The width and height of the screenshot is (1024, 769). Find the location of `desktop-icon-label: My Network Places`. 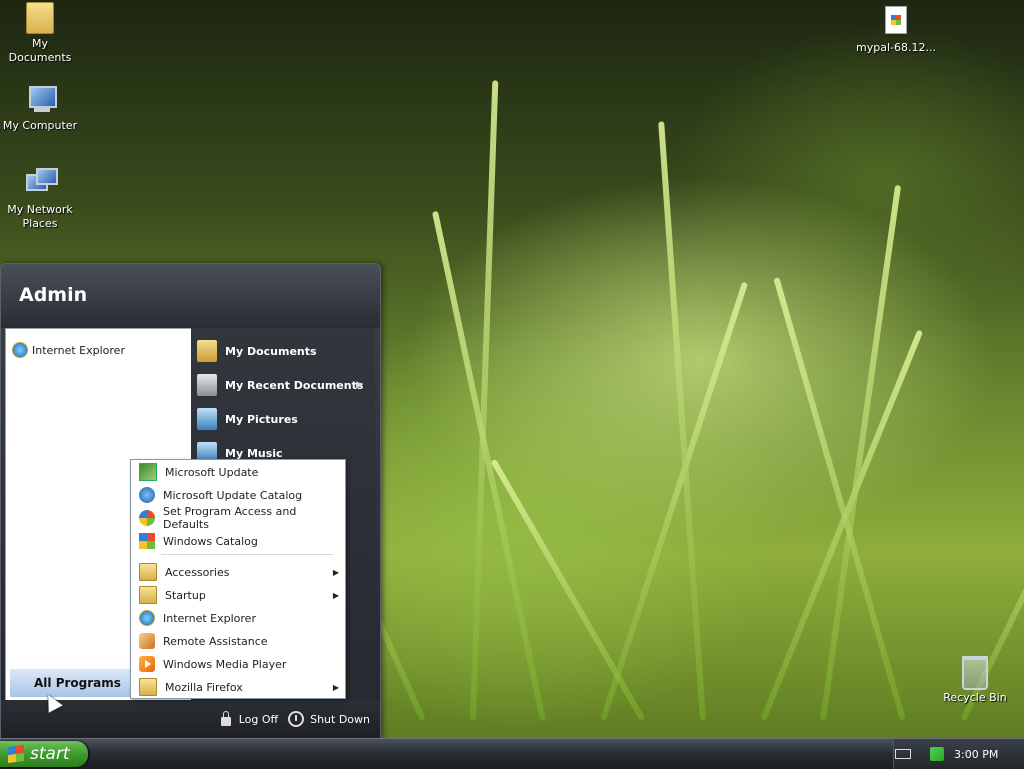

desktop-icon-label: My Network Places is located at coordinates (40, 216).